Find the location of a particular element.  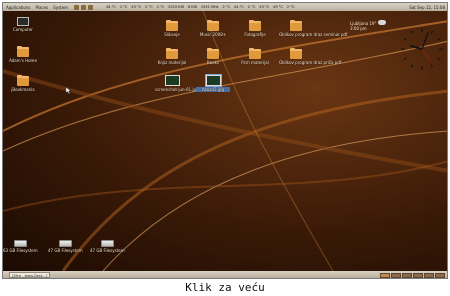

panel-clock: Sat Sep 12, 15:08 is located at coordinates (427, 7).